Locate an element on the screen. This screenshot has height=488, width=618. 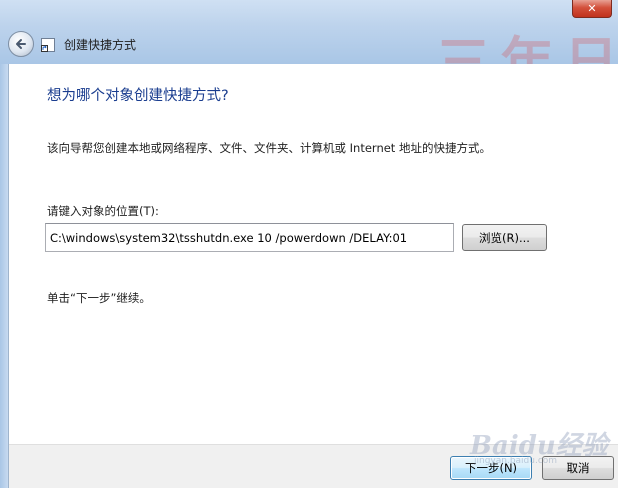
shortcut-icon is located at coordinates (48, 45).